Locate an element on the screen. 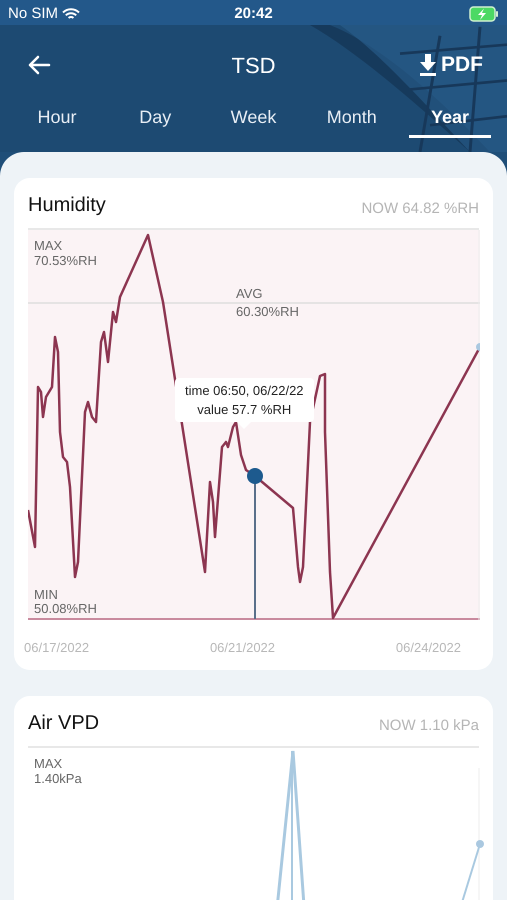 The image size is (507, 900). page-title: TSD is located at coordinates (254, 66).